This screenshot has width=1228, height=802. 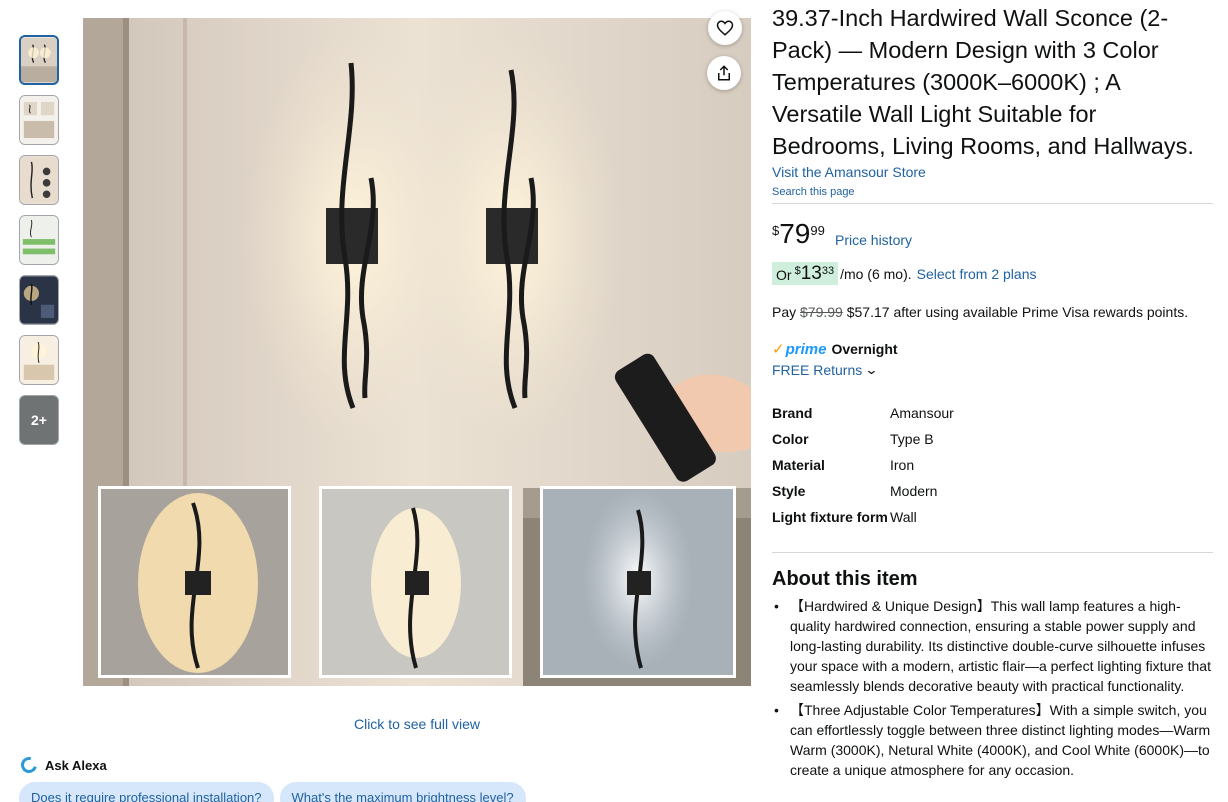 I want to click on spec-value: Modern, so click(x=914, y=491).